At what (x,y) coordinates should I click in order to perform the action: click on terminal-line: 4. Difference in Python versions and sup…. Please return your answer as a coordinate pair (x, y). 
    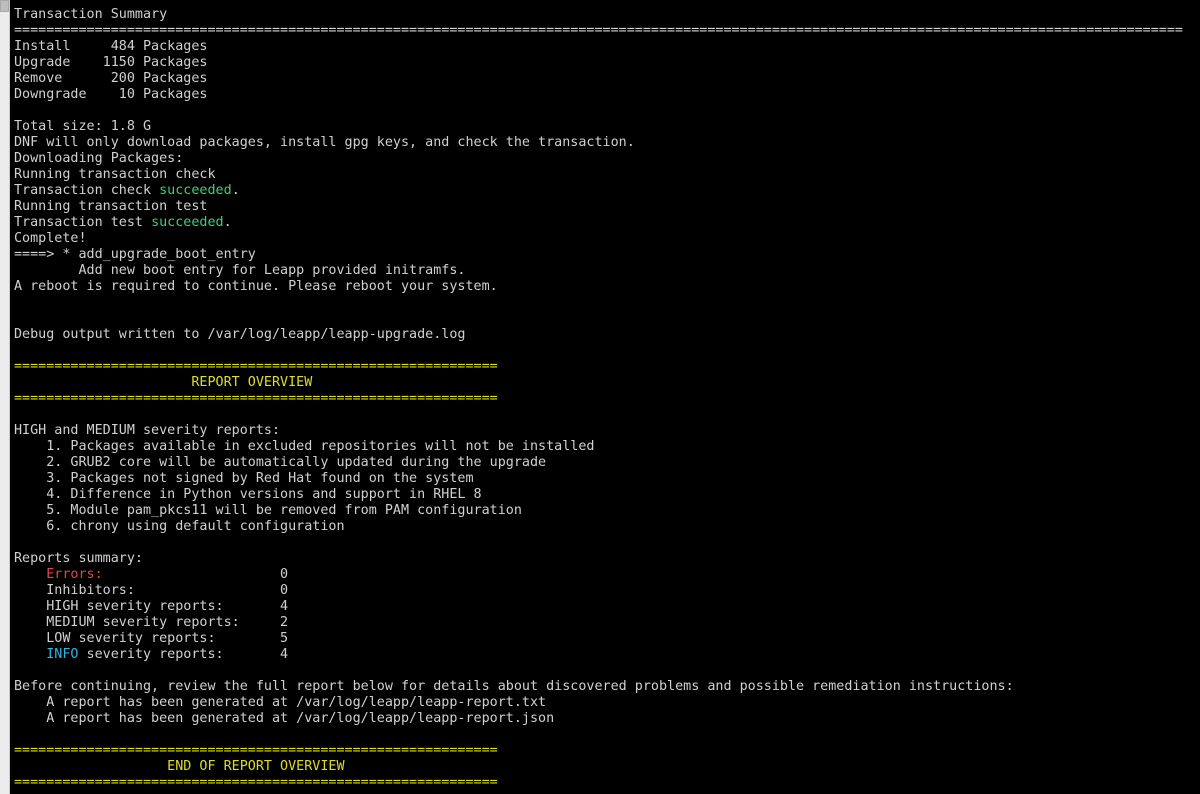
    Looking at the image, I should click on (607, 495).